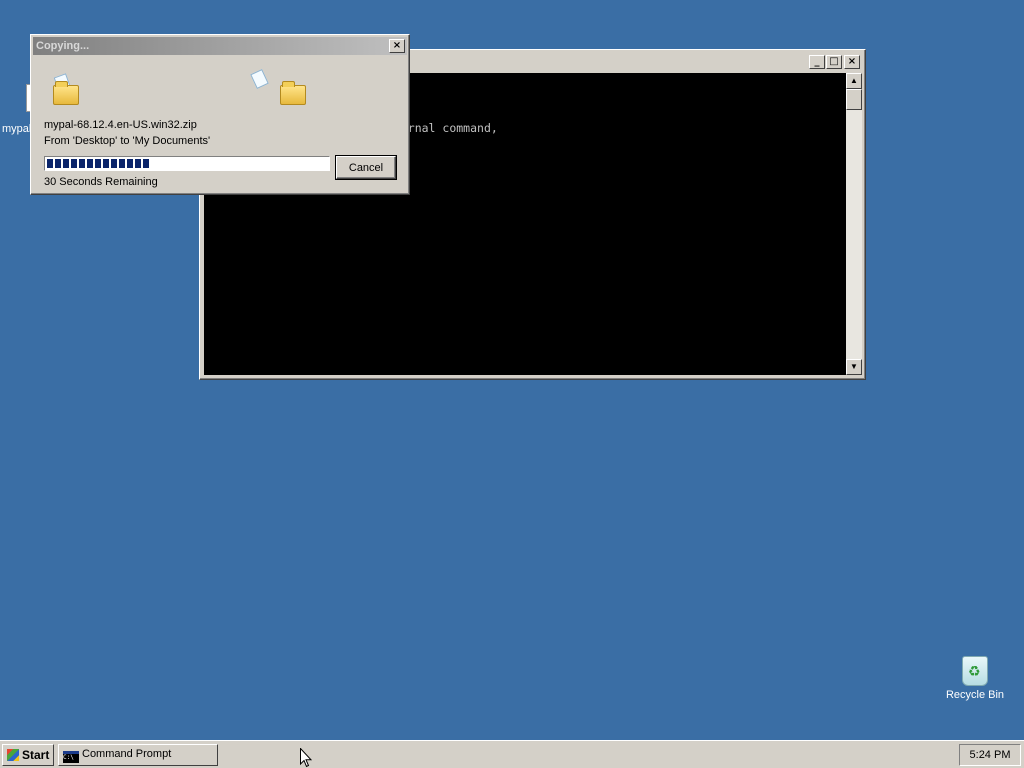 The width and height of the screenshot is (1024, 768). Describe the element at coordinates (512, 754) in the screenshot. I see `taskbar: Start C:\ Command Prompt 5:24 PM` at that location.